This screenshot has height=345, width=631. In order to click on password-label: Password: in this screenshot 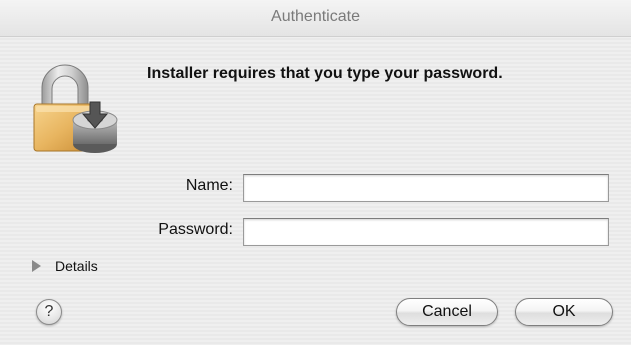, I will do `click(195, 229)`.